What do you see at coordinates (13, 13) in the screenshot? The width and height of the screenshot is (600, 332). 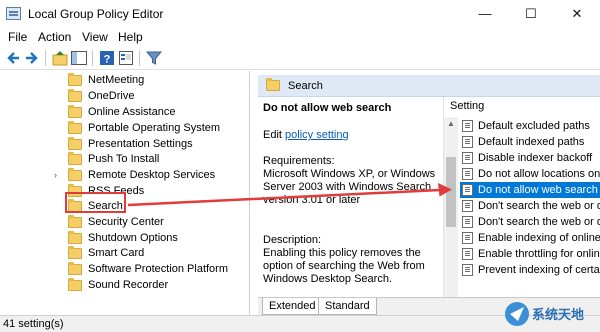 I see `policy-editor-icon` at bounding box center [13, 13].